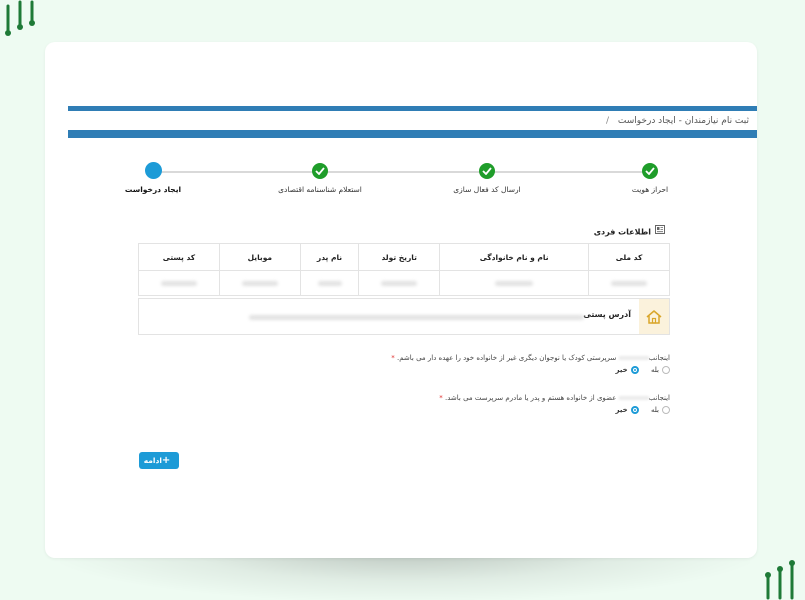  I want to click on header-bar, so click(412, 108).